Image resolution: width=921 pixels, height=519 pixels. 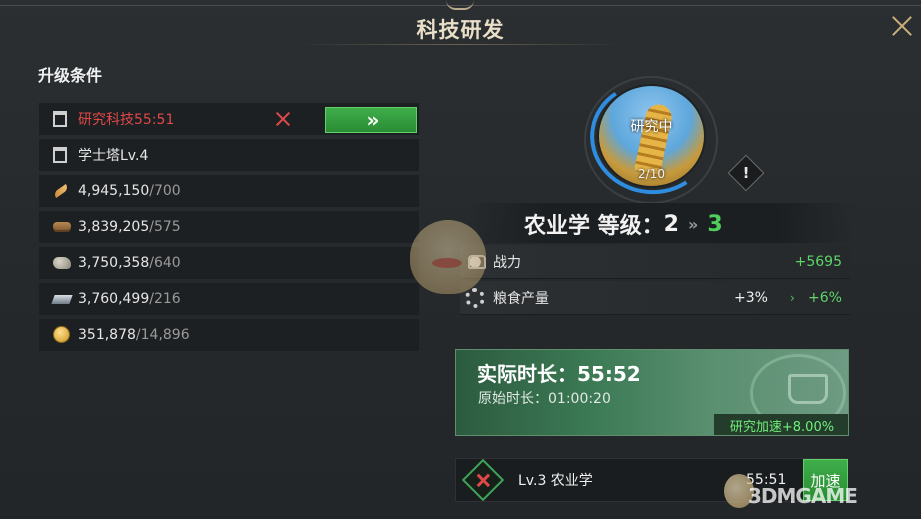 I want to click on stat-row-power: 战力 +5695, so click(x=655, y=262).